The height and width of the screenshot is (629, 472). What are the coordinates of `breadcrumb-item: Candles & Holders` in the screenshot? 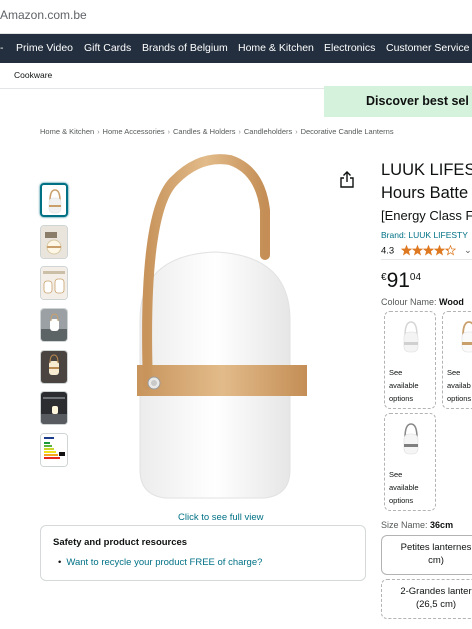 It's located at (204, 131).